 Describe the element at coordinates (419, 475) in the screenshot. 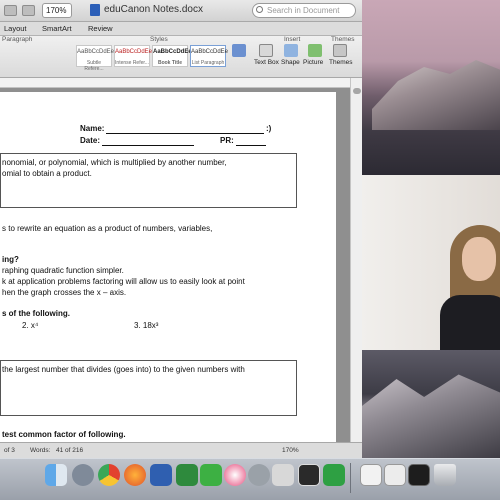

I see `terminal-icon` at that location.